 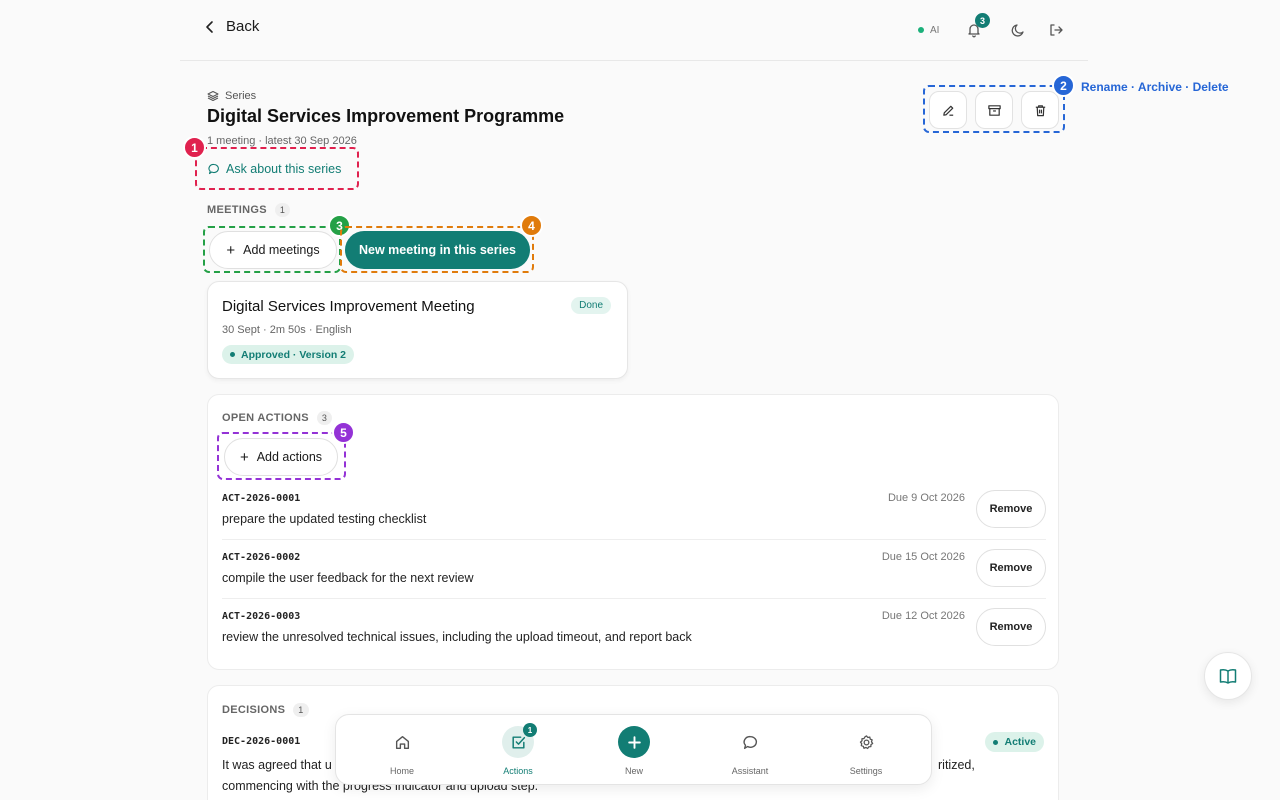 I want to click on nav-assistant: Assistant, so click(x=750, y=751).